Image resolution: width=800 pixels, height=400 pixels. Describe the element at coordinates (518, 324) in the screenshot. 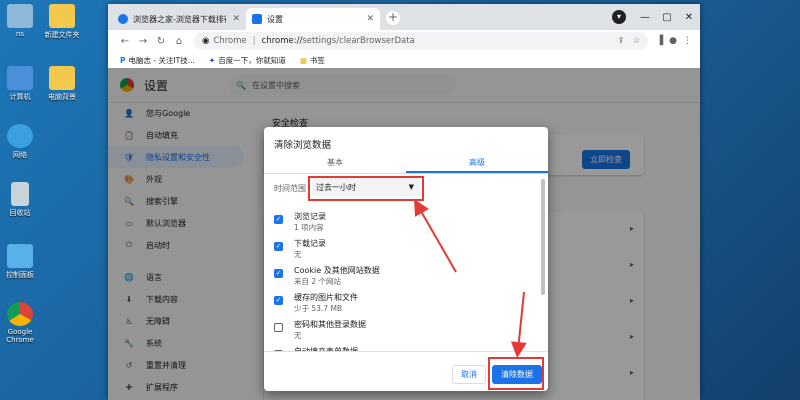

I see `arrow-to-clear-button` at that location.